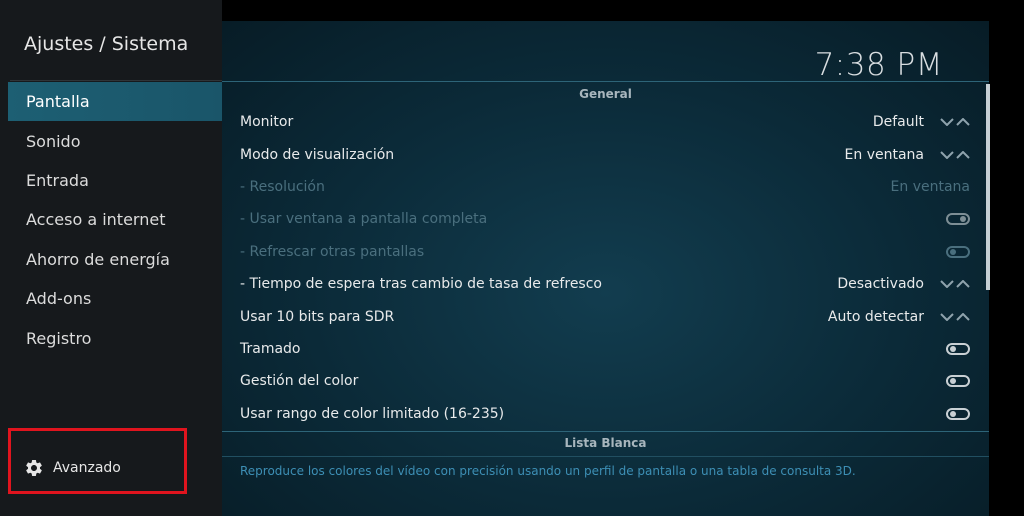 Image resolution: width=1024 pixels, height=516 pixels. What do you see at coordinates (898, 122) in the screenshot?
I see `setting-value: Default` at bounding box center [898, 122].